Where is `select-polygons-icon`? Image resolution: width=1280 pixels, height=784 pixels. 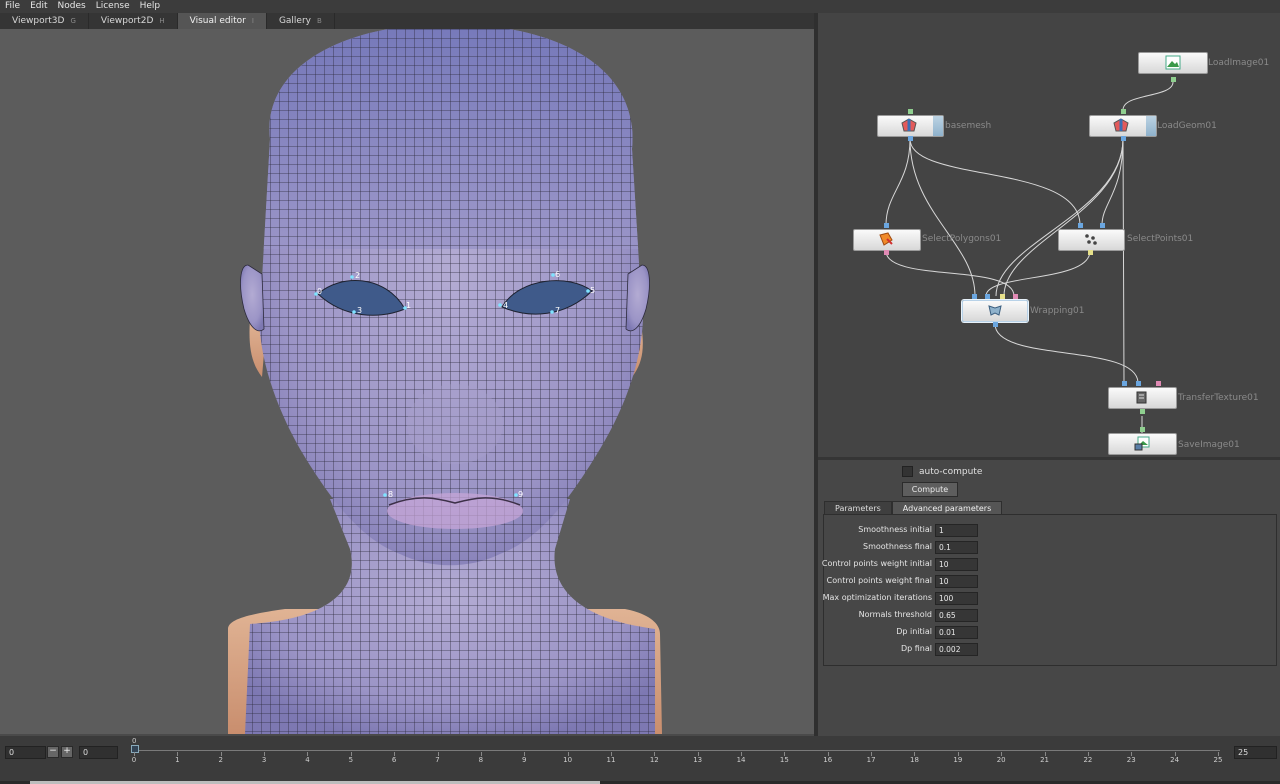 select-polygons-icon is located at coordinates (886, 239).